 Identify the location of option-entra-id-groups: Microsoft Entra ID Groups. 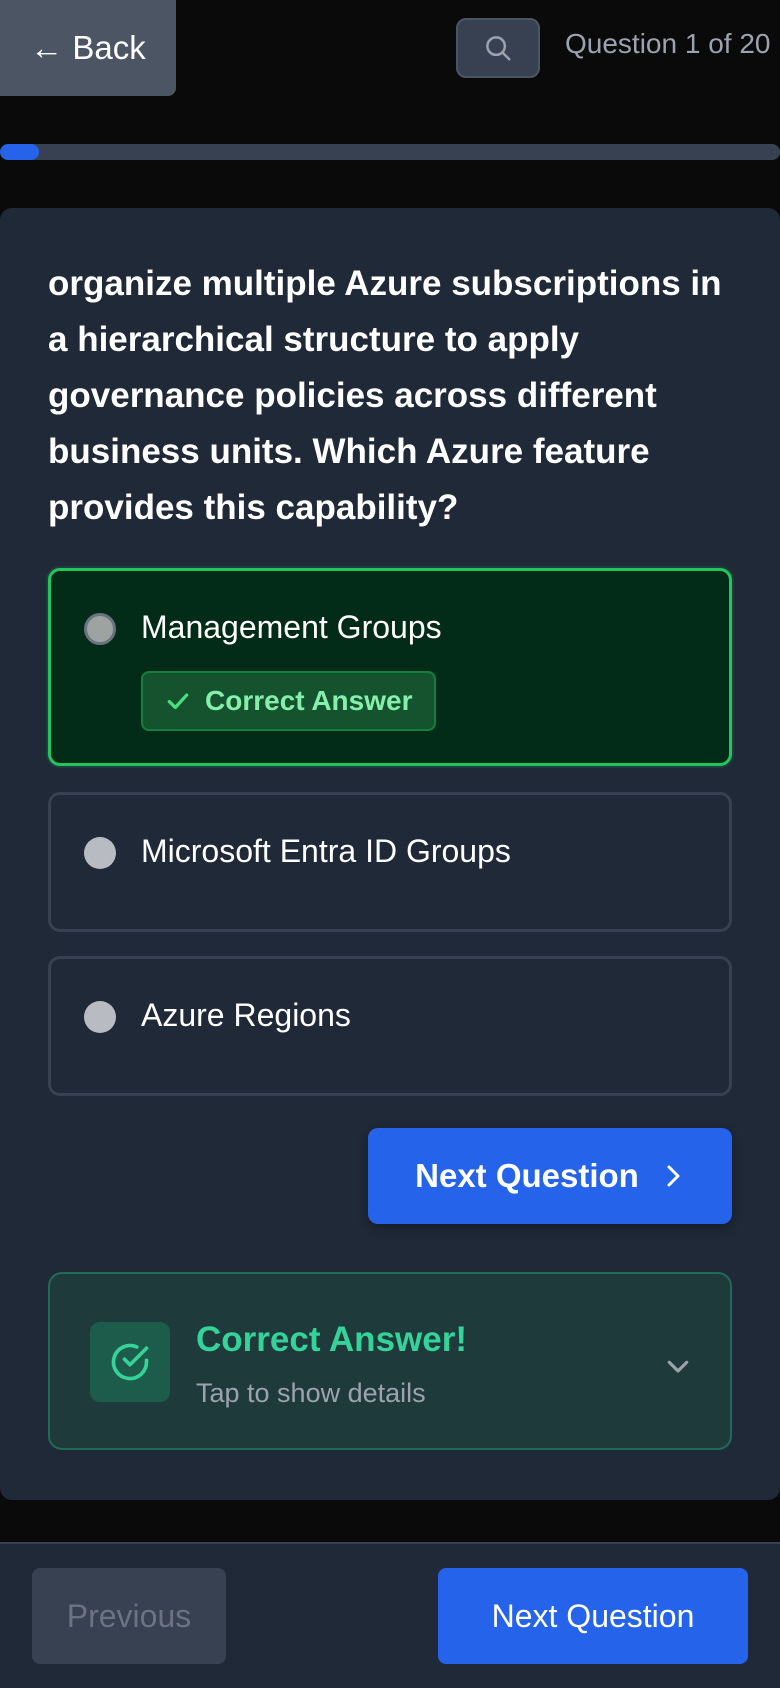
(390, 862).